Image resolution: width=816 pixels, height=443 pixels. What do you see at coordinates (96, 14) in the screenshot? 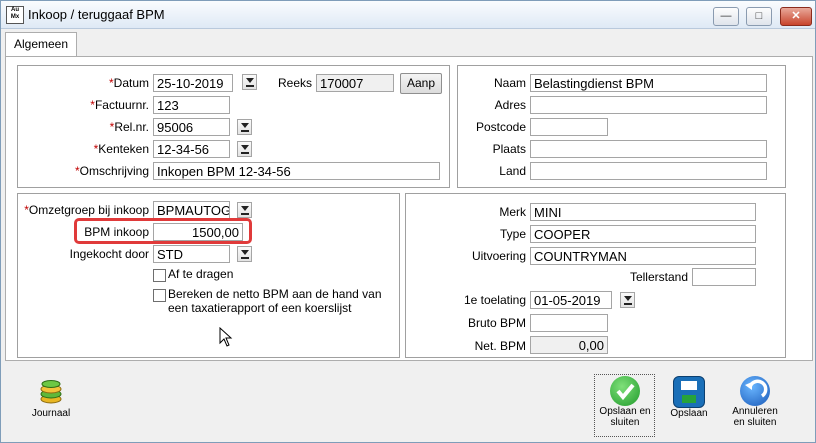
I see `window-title: Inkoop / teruggaaf BPM` at bounding box center [96, 14].